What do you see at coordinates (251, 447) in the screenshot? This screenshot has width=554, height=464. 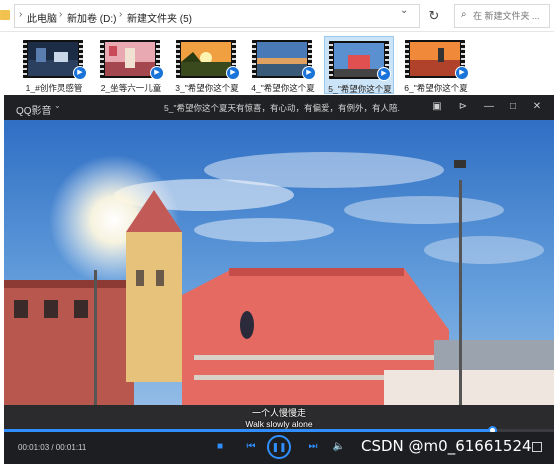 I see `previous-icon: ⏮` at bounding box center [251, 447].